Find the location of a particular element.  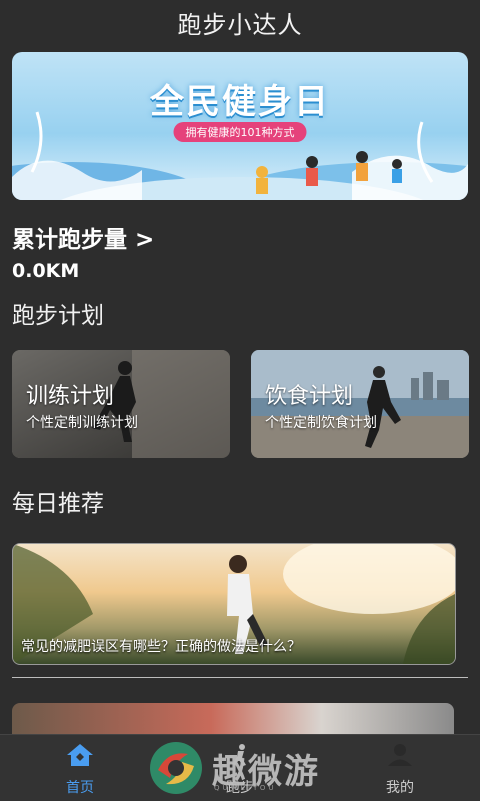

diet-plan-title: 饮食计划 is located at coordinates (309, 396).